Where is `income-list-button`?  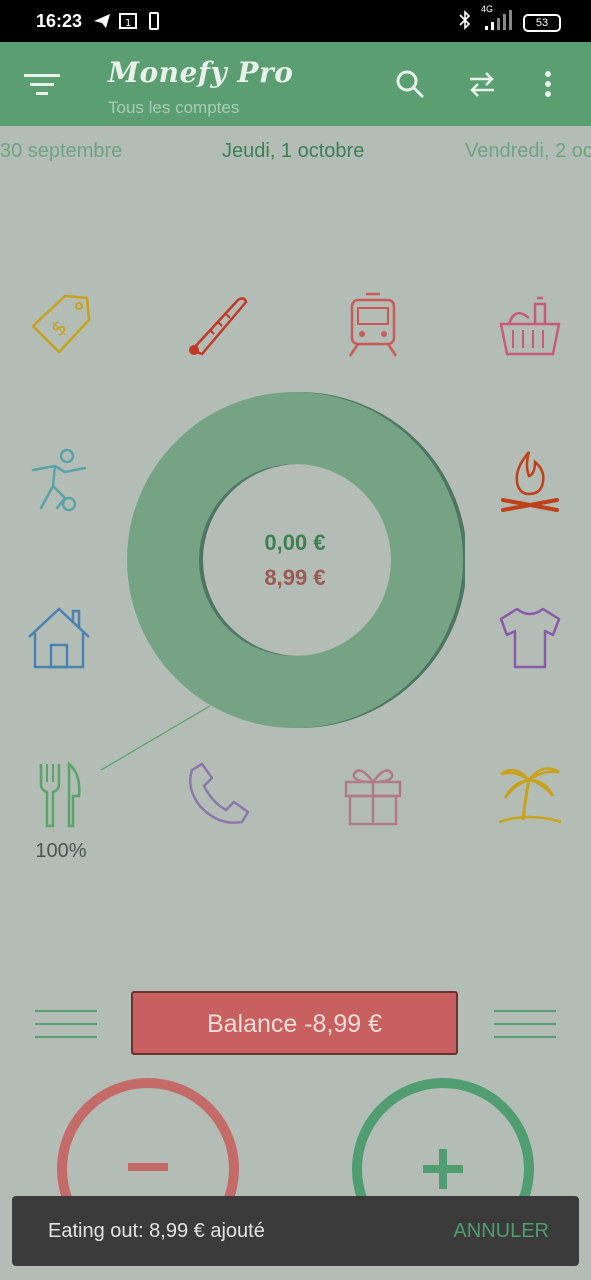 income-list-button is located at coordinates (525, 1024).